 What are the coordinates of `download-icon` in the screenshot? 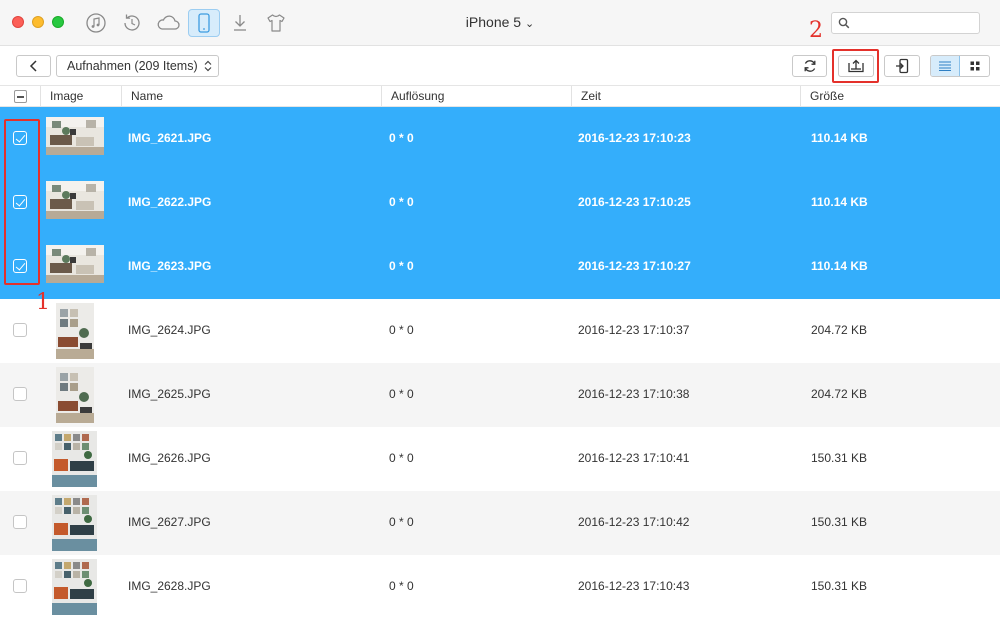 It's located at (240, 23).